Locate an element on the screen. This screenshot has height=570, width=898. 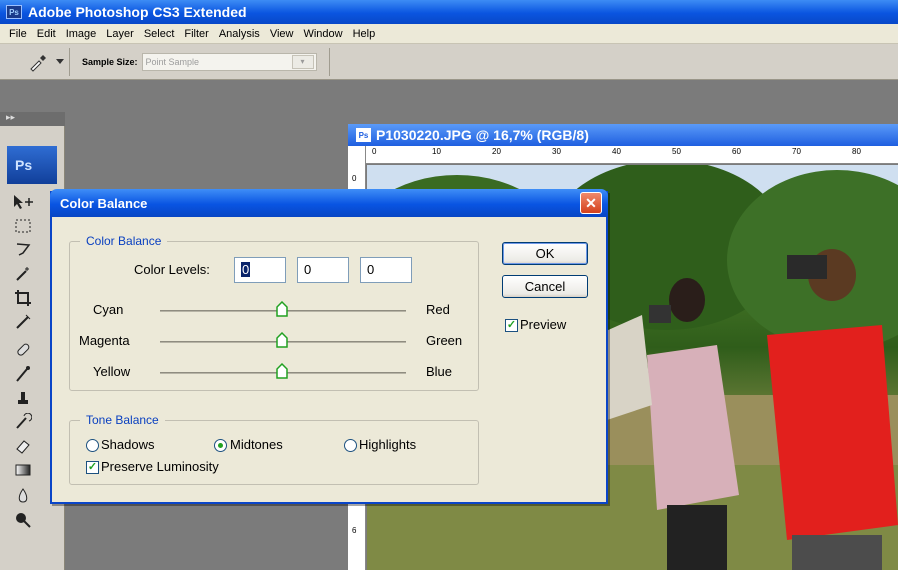
tone-balance-group: Tone Balance is located at coordinates (274, 449).